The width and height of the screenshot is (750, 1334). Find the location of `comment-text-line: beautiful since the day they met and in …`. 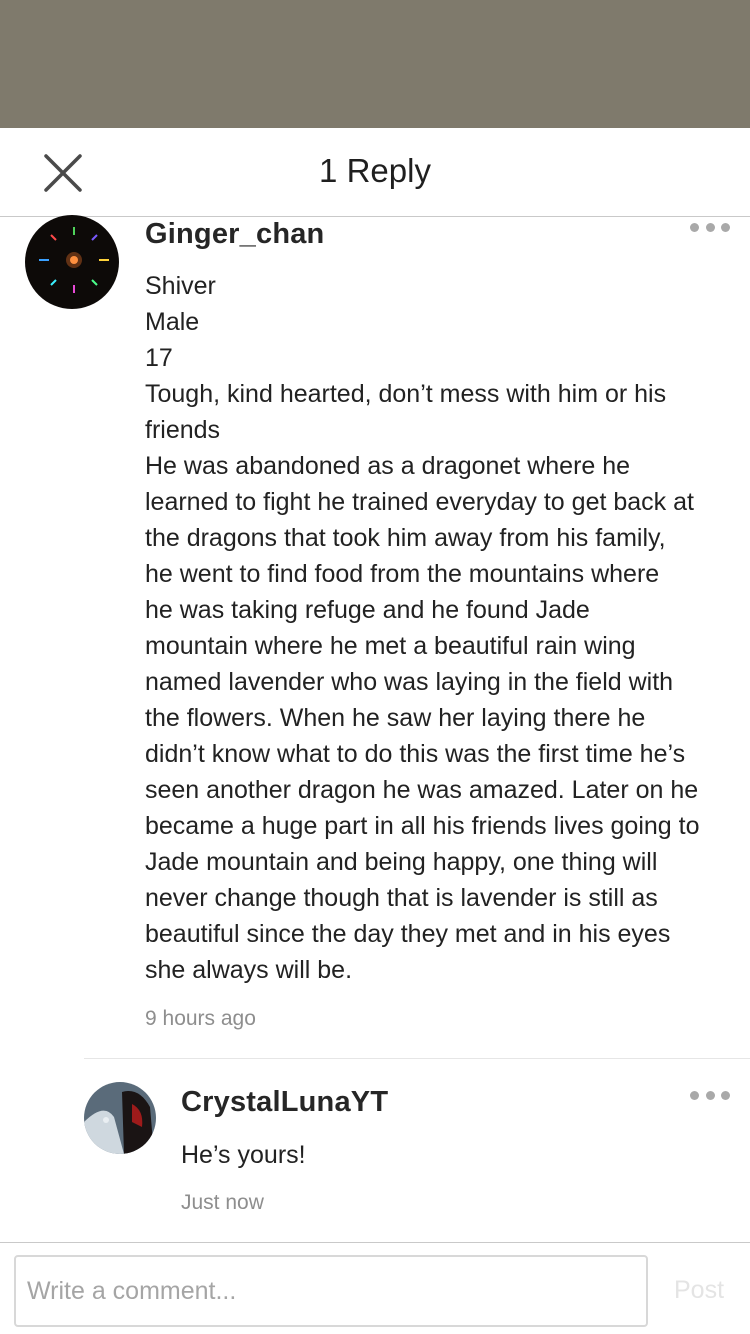

comment-text-line: beautiful since the day they met and in … is located at coordinates (408, 934).